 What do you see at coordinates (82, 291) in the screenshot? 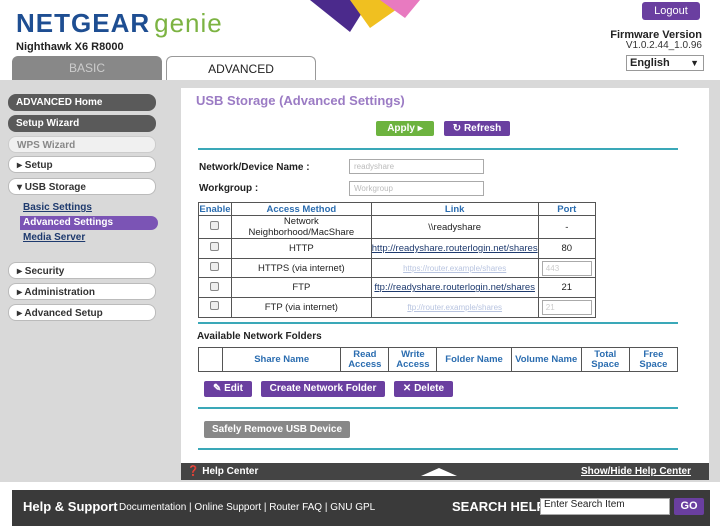
I see `sidebar-item-administration: ▸ Administration` at bounding box center [82, 291].